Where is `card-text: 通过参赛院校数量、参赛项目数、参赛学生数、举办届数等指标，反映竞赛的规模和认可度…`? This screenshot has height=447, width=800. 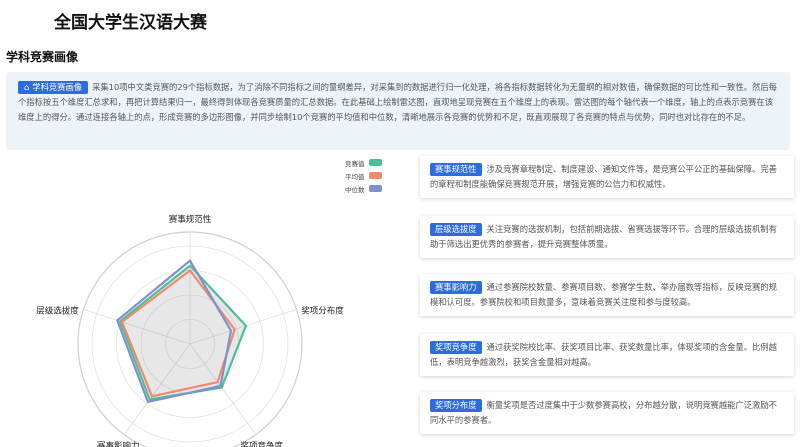 card-text: 通过参赛院校数量、参赛项目数、参赛学生数、举办届数等指标，反映竞赛的规模和认可度… is located at coordinates (603, 294).